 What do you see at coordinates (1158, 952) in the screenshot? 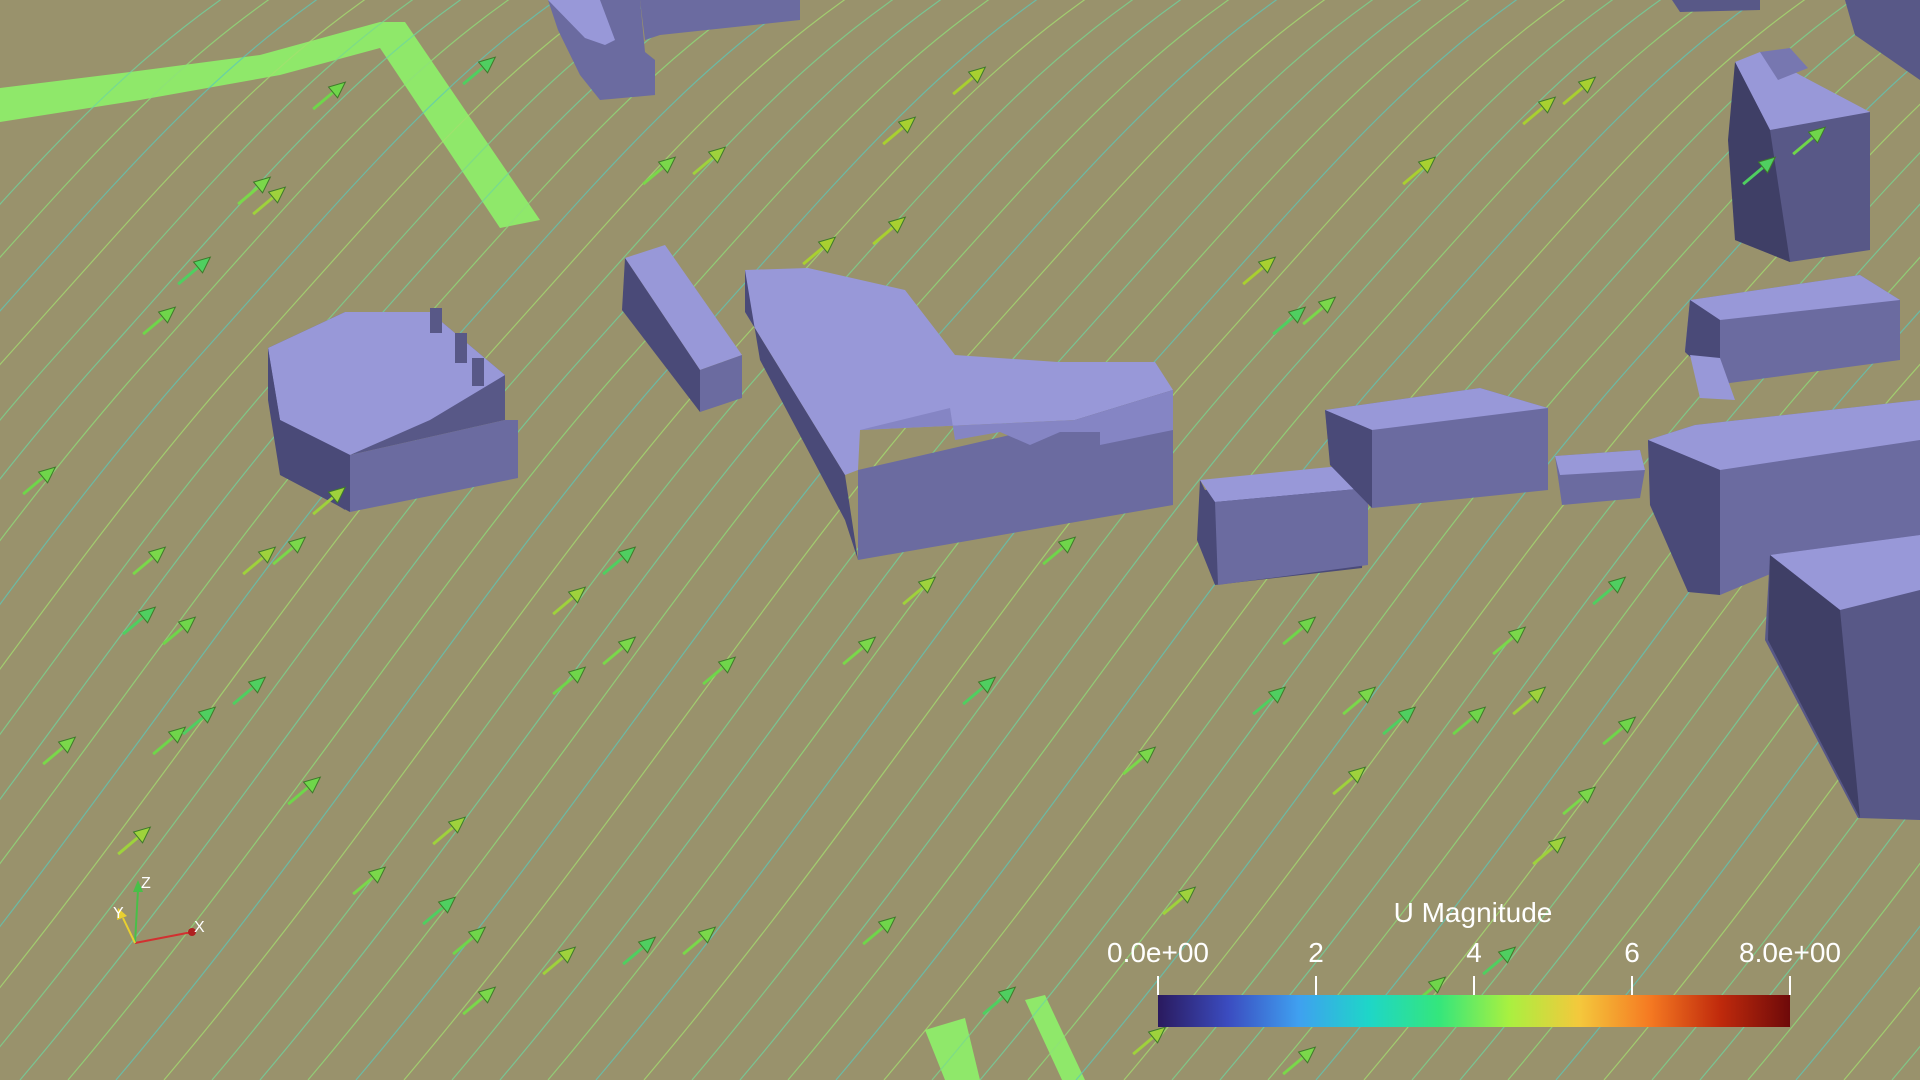
I see `colorbar-tick-label: 0.0e+00` at bounding box center [1158, 952].